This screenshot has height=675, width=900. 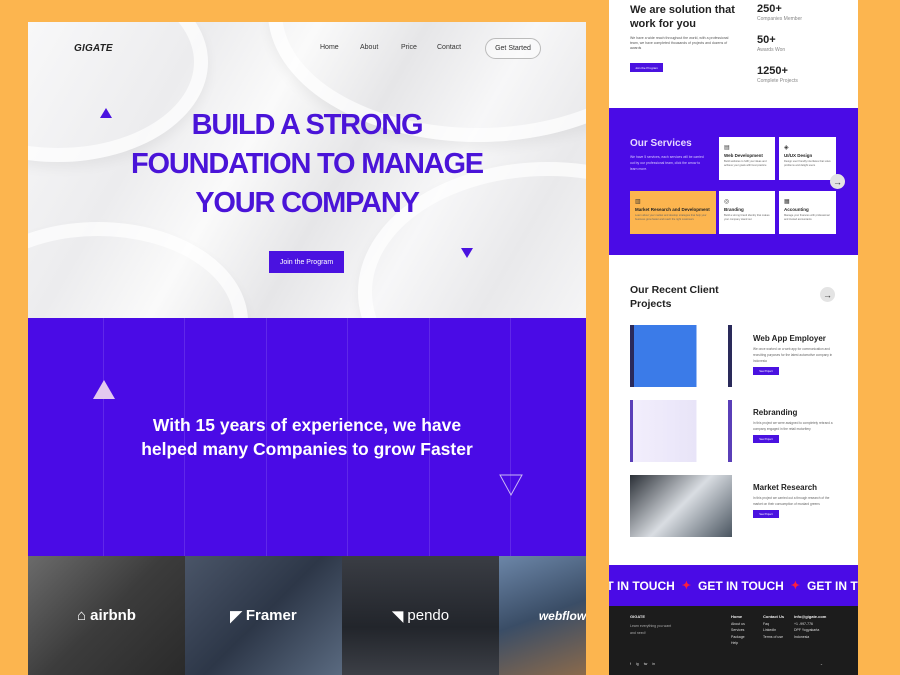 I want to click on get-started-button: Get Started, so click(x=513, y=48).